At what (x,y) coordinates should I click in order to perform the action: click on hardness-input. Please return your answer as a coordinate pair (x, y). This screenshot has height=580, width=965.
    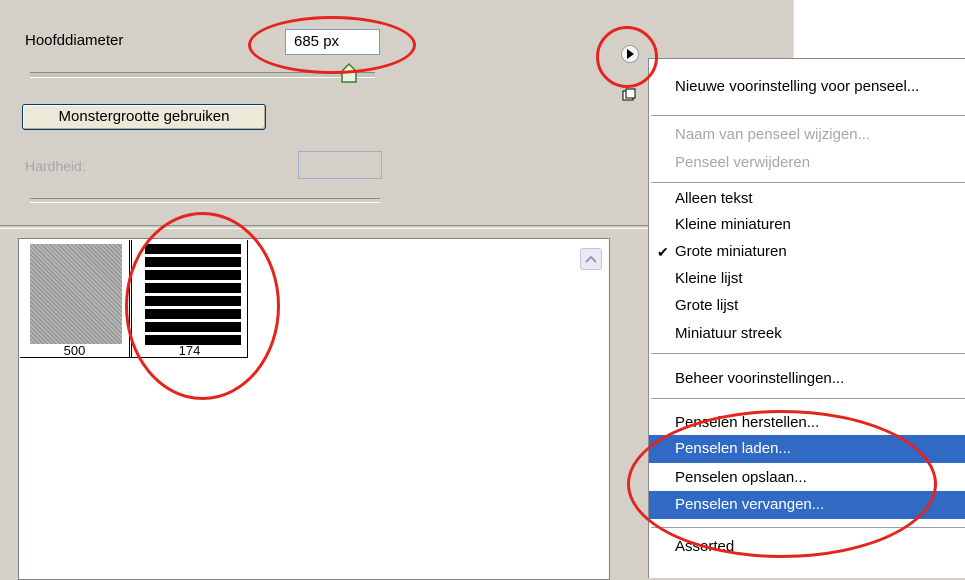
    Looking at the image, I should click on (340, 165).